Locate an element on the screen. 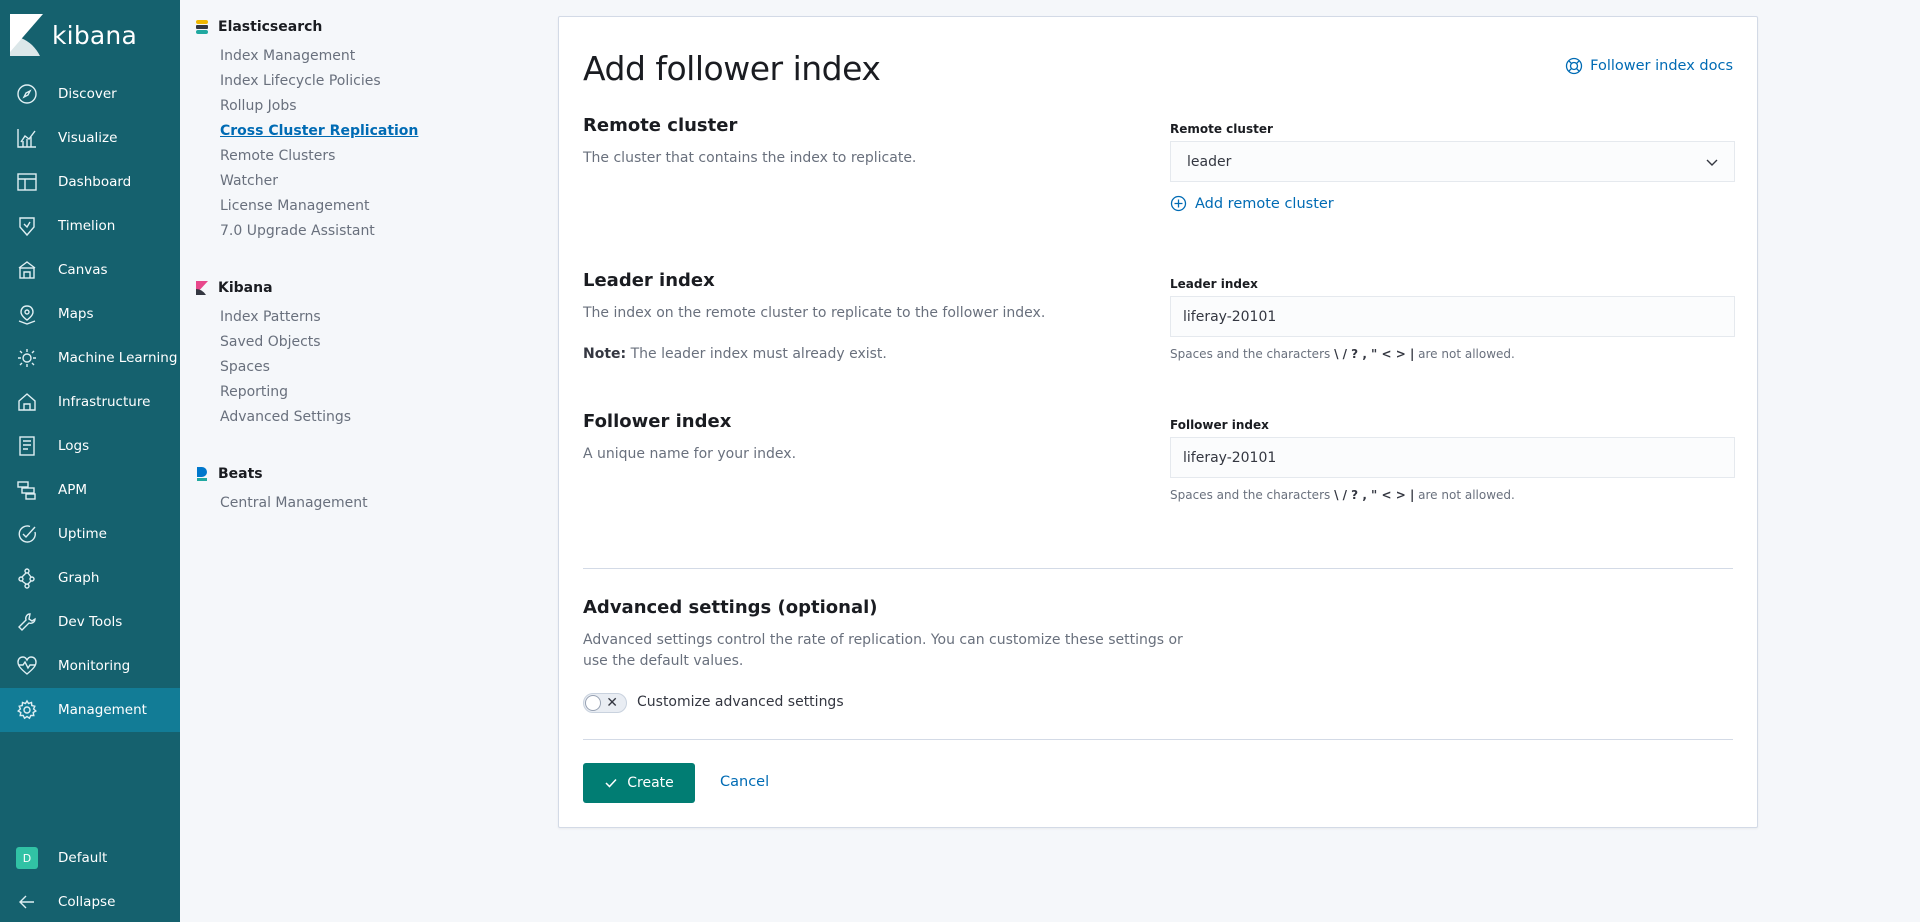  nav-item-apm: APM is located at coordinates (90, 490).